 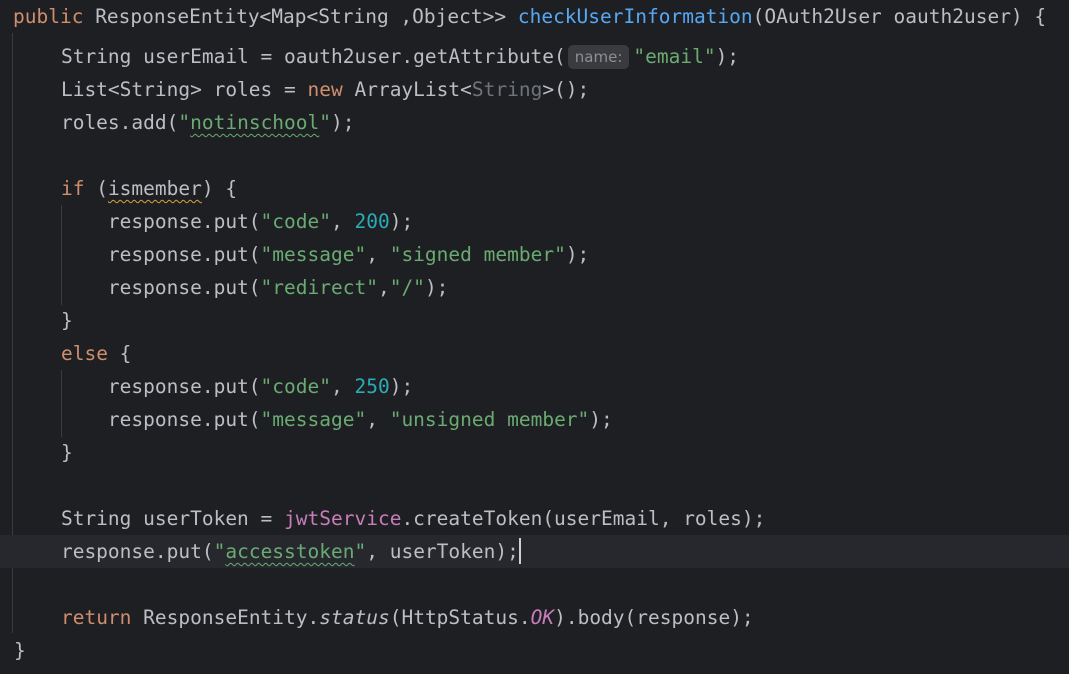 What do you see at coordinates (534, 221) in the screenshot?
I see `code-line-7: response.put("code", 200);` at bounding box center [534, 221].